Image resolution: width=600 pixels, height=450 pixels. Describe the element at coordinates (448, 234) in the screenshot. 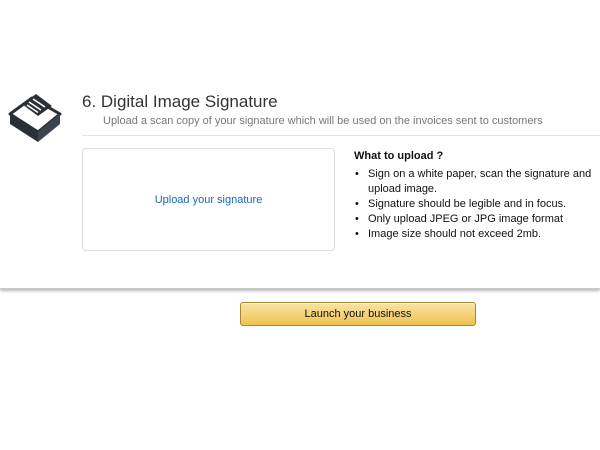

I see `list-item: • Image size should not exceed 2mb.` at that location.